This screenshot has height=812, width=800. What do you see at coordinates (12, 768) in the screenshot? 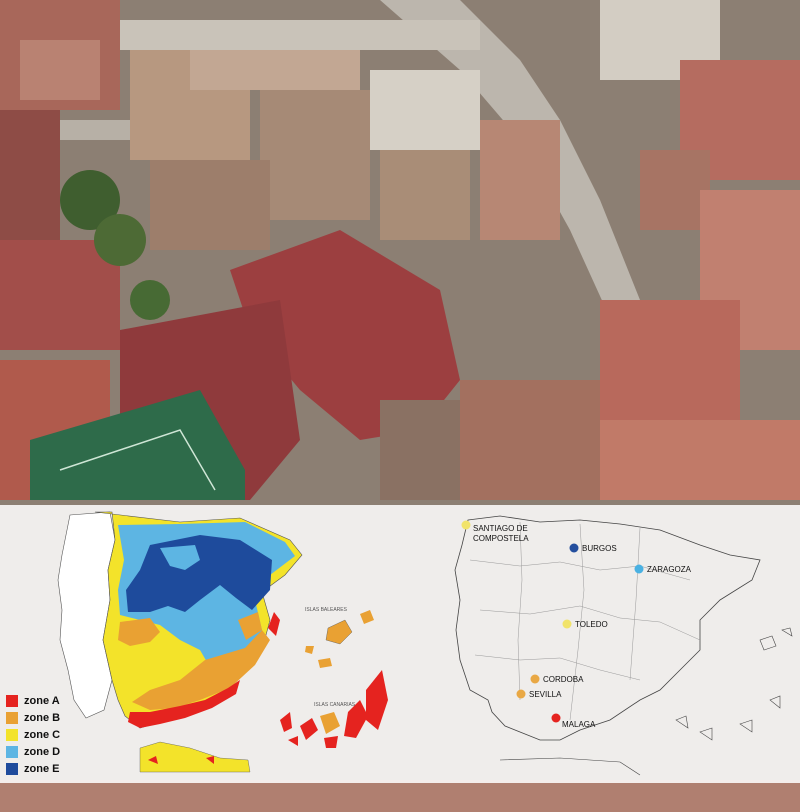
I see `legend-swatch-e` at bounding box center [12, 768].